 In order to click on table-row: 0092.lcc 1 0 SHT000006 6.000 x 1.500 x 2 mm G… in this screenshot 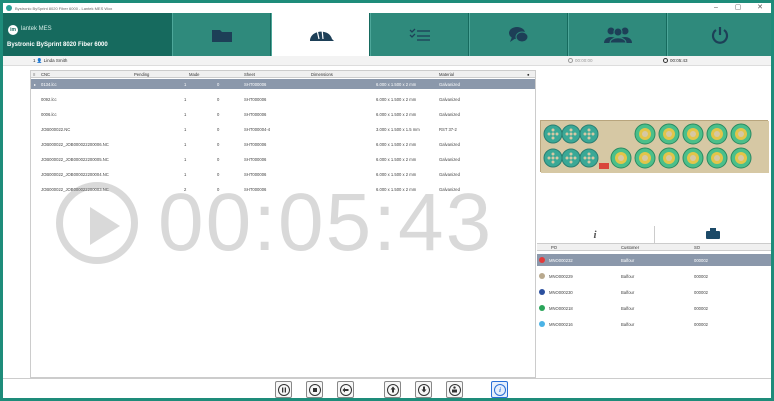, I will do `click(283, 99)`.